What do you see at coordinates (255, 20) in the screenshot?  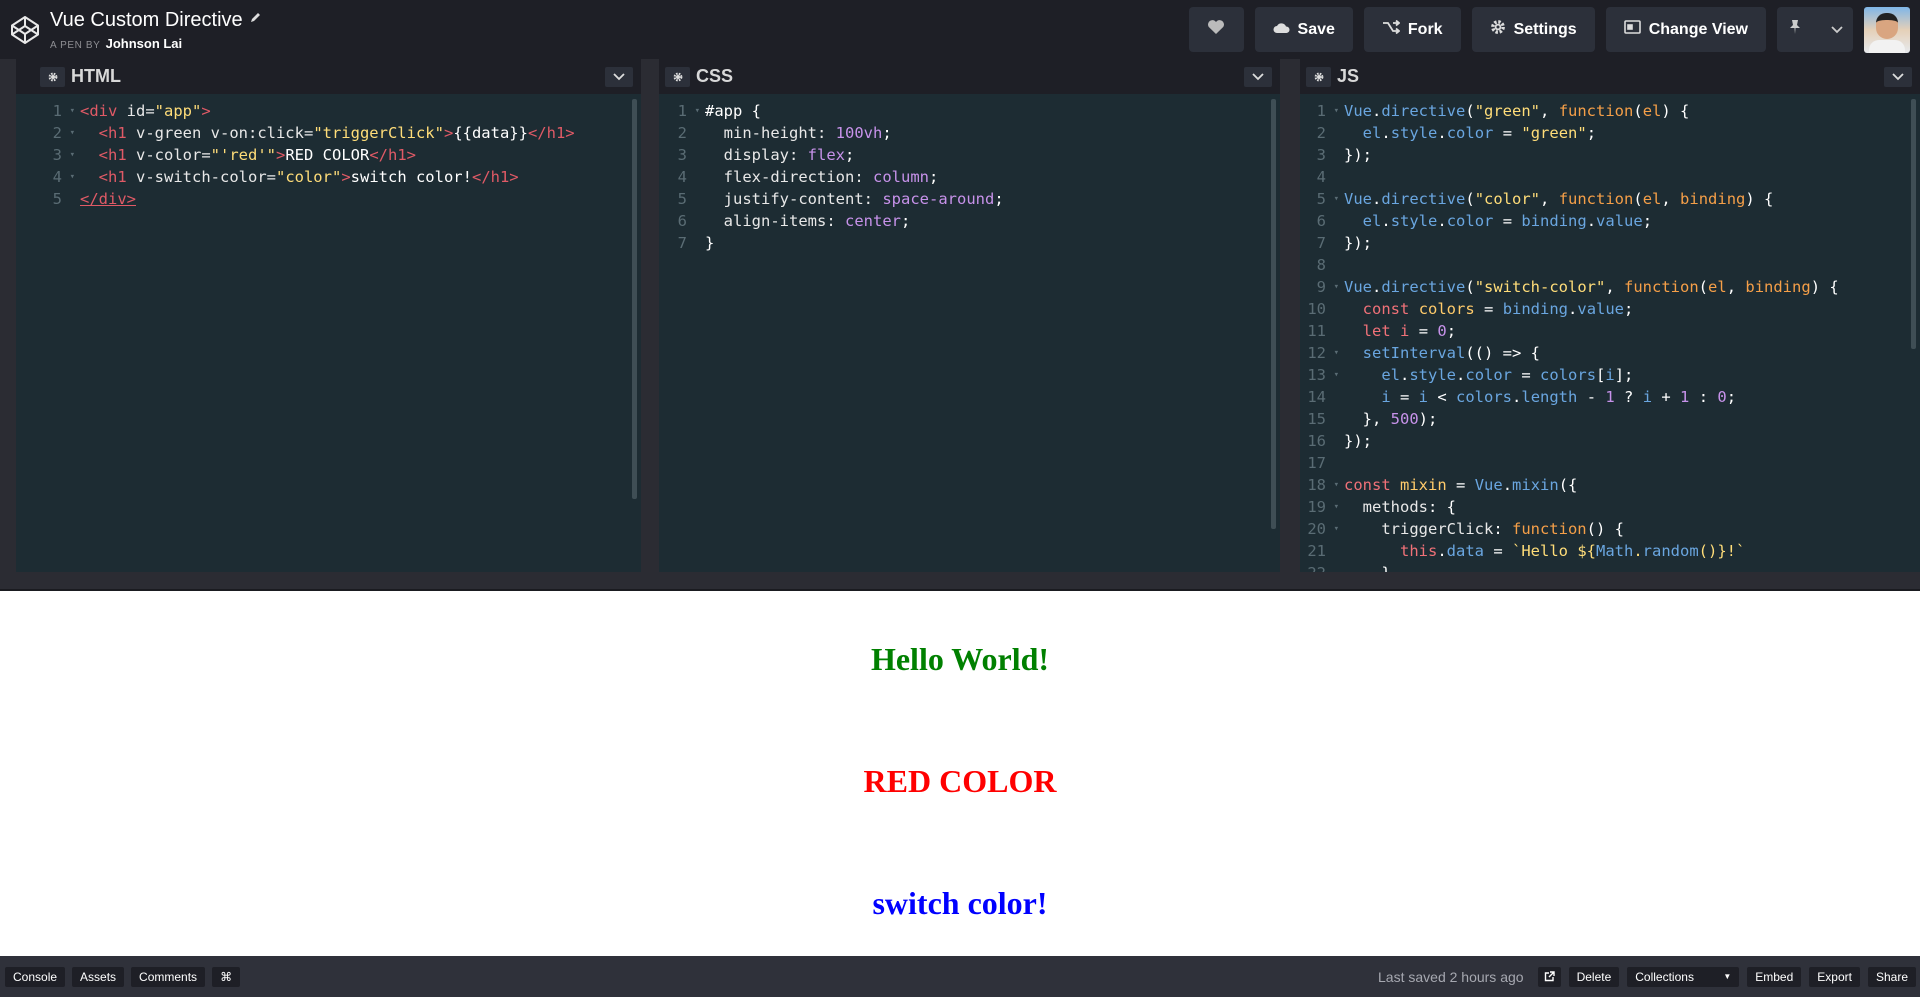 I see `edit-title-pencil-icon` at bounding box center [255, 20].